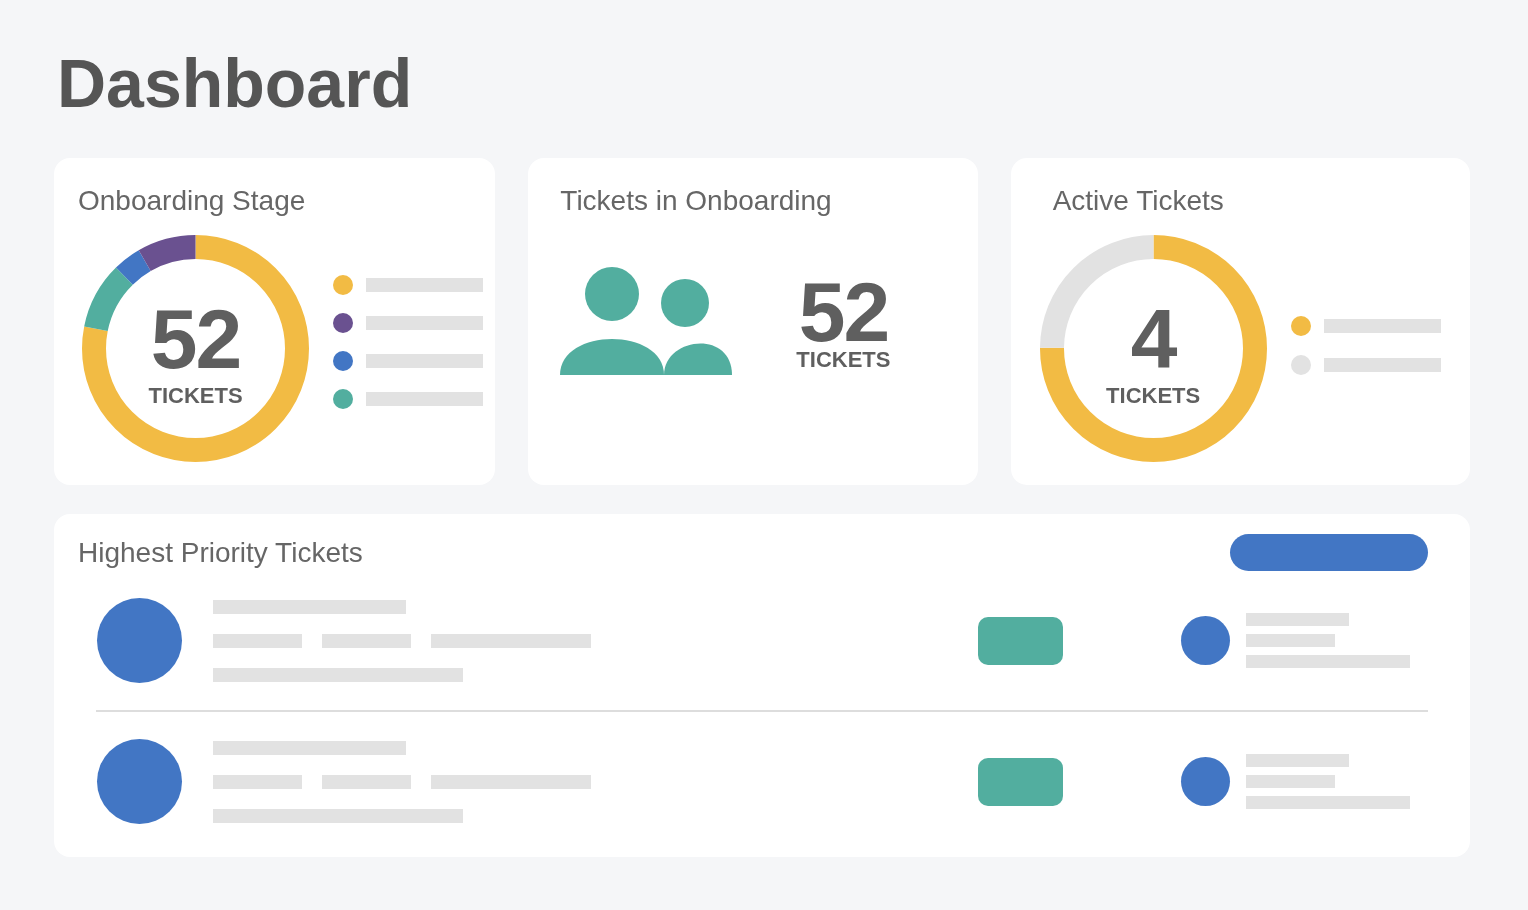 The height and width of the screenshot is (910, 1528). What do you see at coordinates (220, 552) in the screenshot?
I see `card-title: Highest Priority Tickets` at bounding box center [220, 552].